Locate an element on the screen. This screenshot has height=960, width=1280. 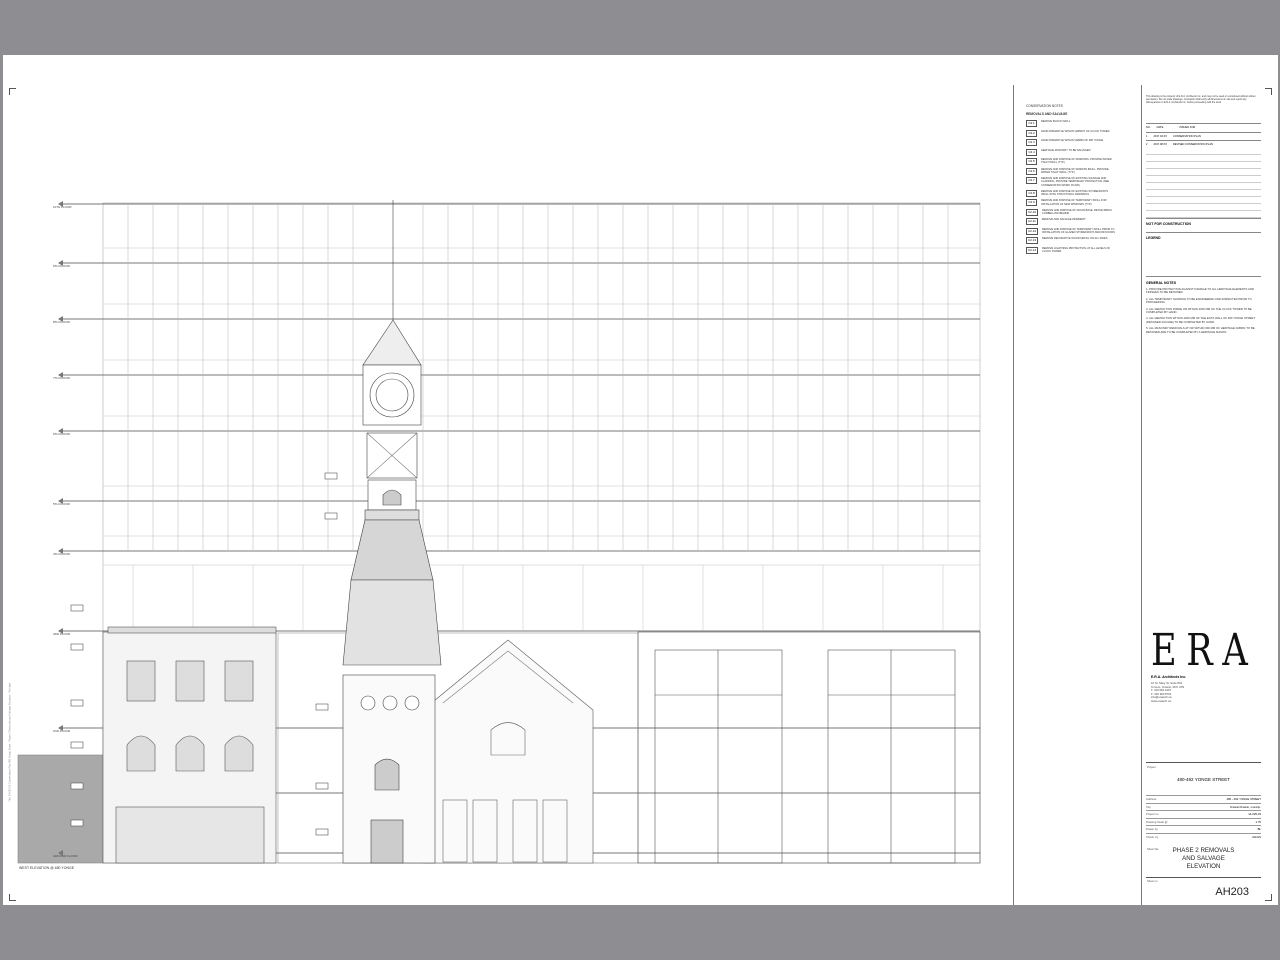
note-text: REMOVE BLOCK INFILL is located at coordinates (1056, 121).